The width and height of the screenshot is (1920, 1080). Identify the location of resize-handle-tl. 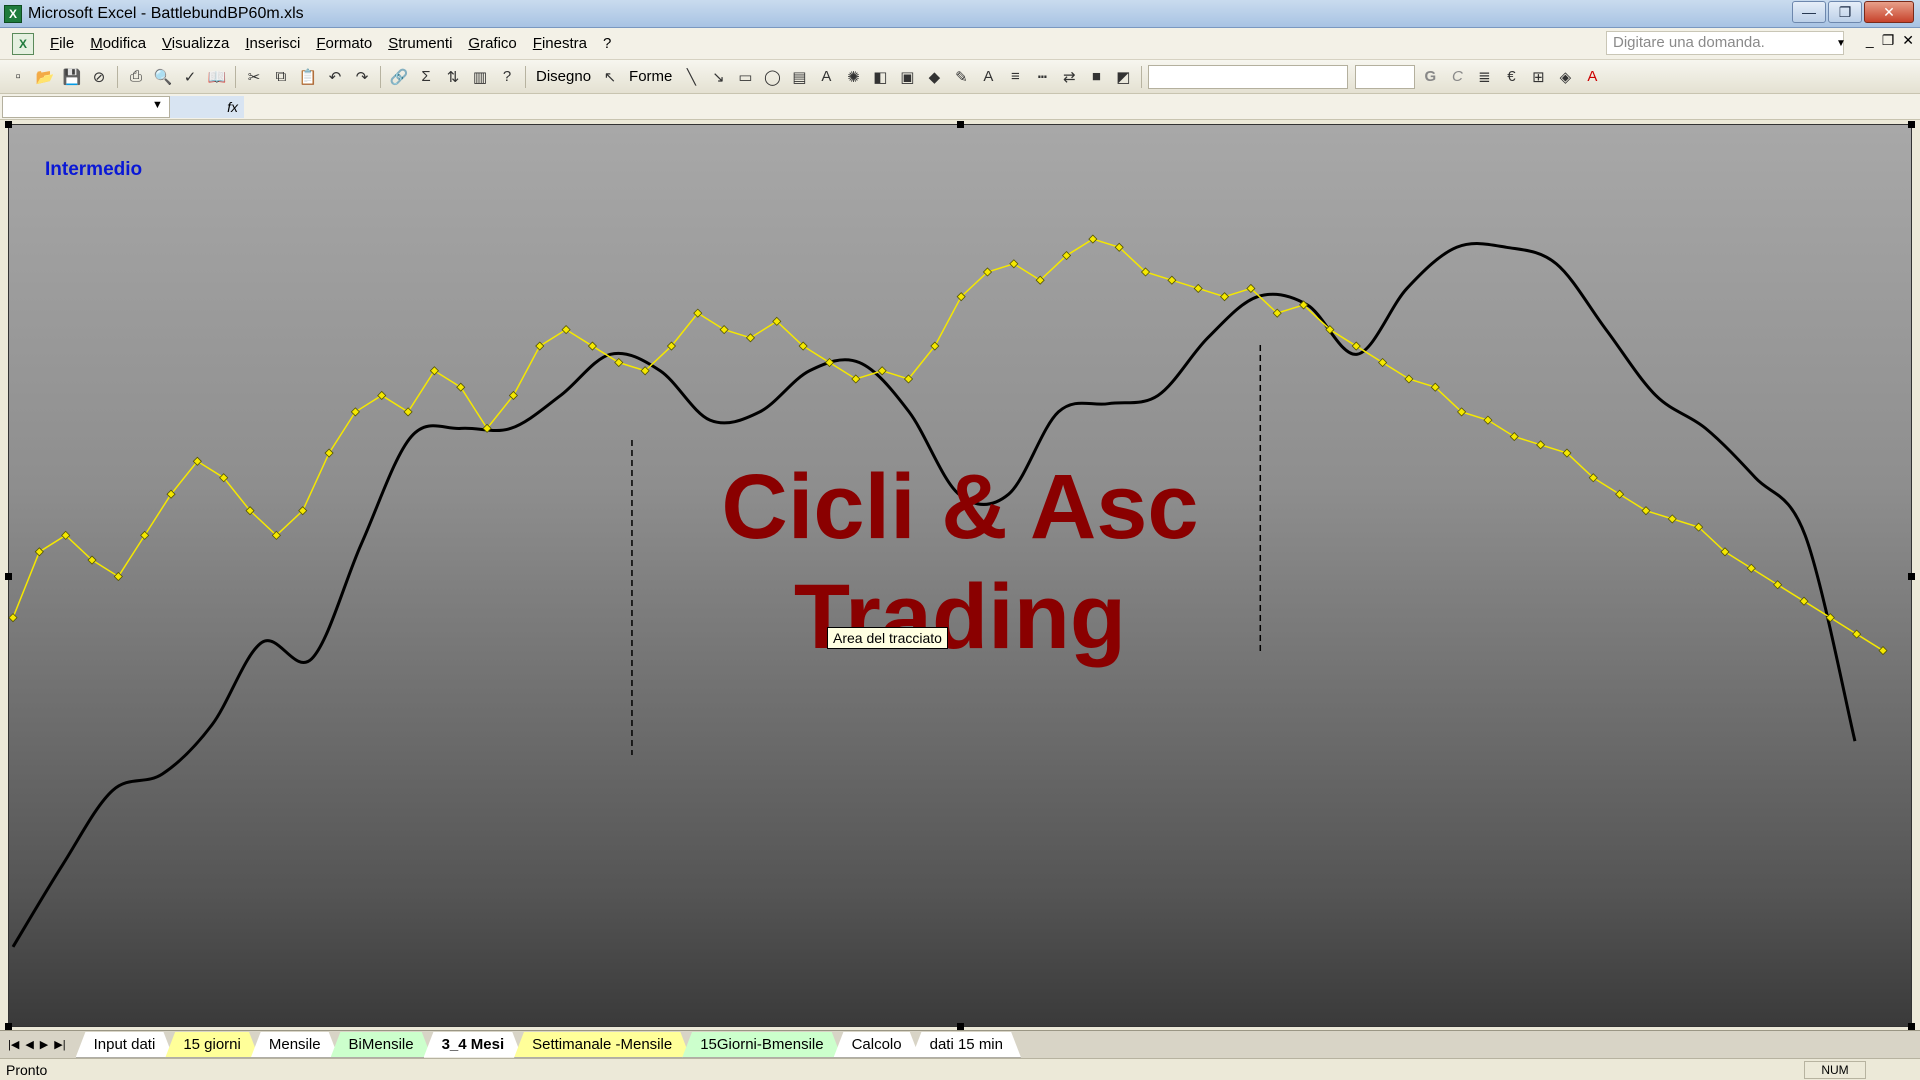
(8, 124).